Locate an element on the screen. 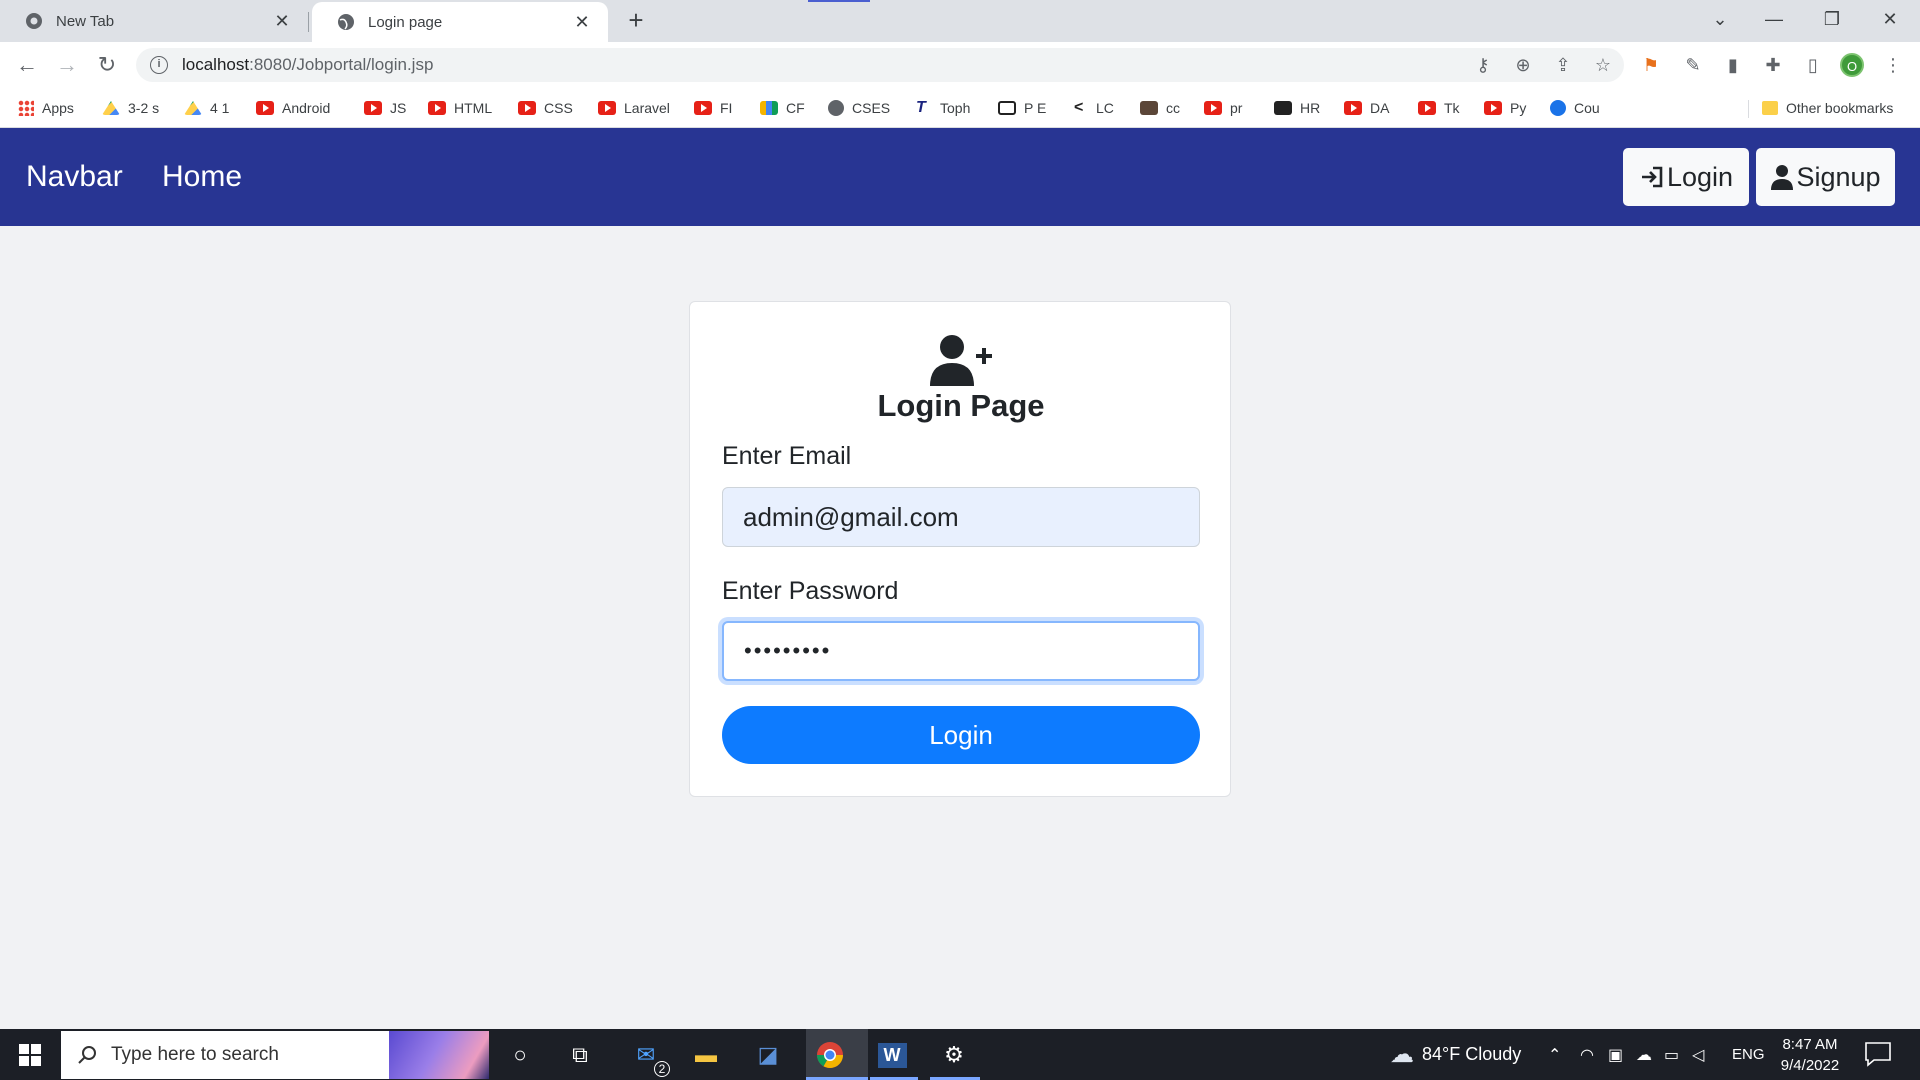  mail-icon: ✉ 2 is located at coordinates (649, 1057).